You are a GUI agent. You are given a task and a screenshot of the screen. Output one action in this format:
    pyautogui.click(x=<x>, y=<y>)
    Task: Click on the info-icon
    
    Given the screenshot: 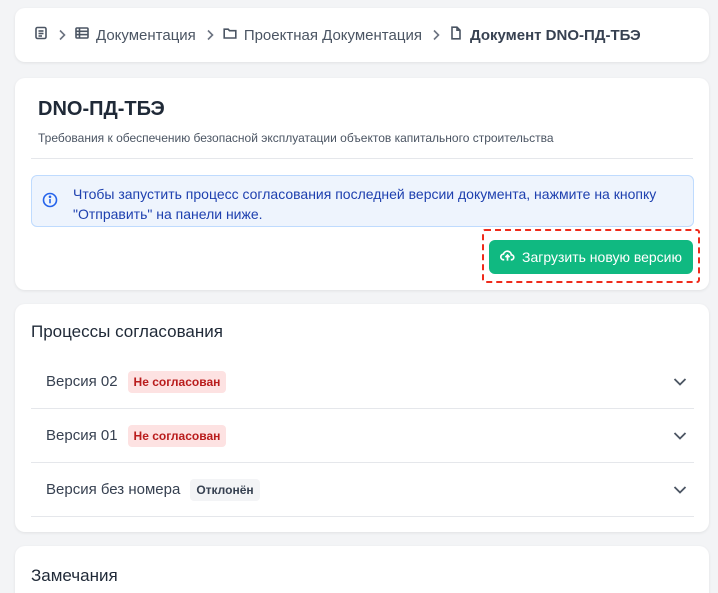 What is the action you would take?
    pyautogui.click(x=50, y=200)
    